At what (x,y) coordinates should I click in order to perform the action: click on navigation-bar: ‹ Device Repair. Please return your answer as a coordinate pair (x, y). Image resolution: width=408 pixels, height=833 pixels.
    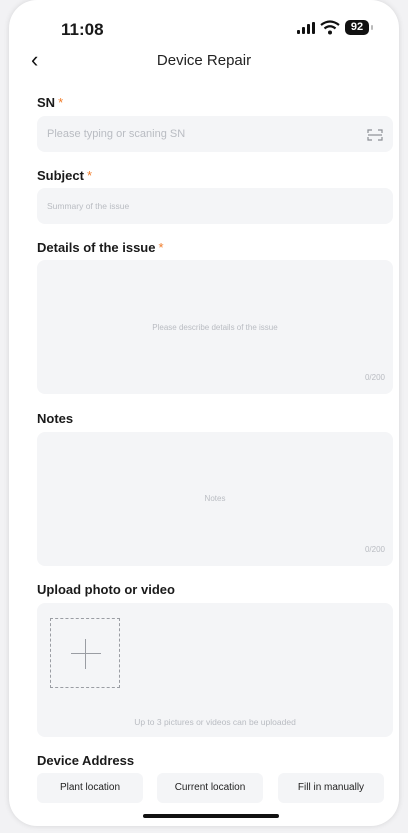
    Looking at the image, I should click on (204, 61).